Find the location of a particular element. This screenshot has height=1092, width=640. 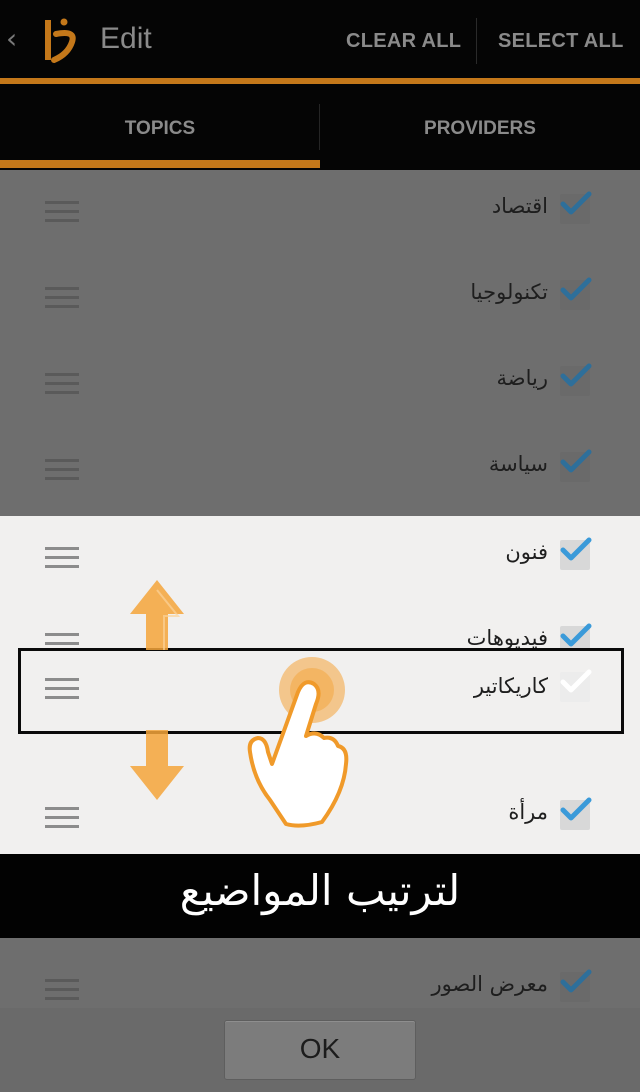

topic-label: اقتصاد is located at coordinates (519, 206).